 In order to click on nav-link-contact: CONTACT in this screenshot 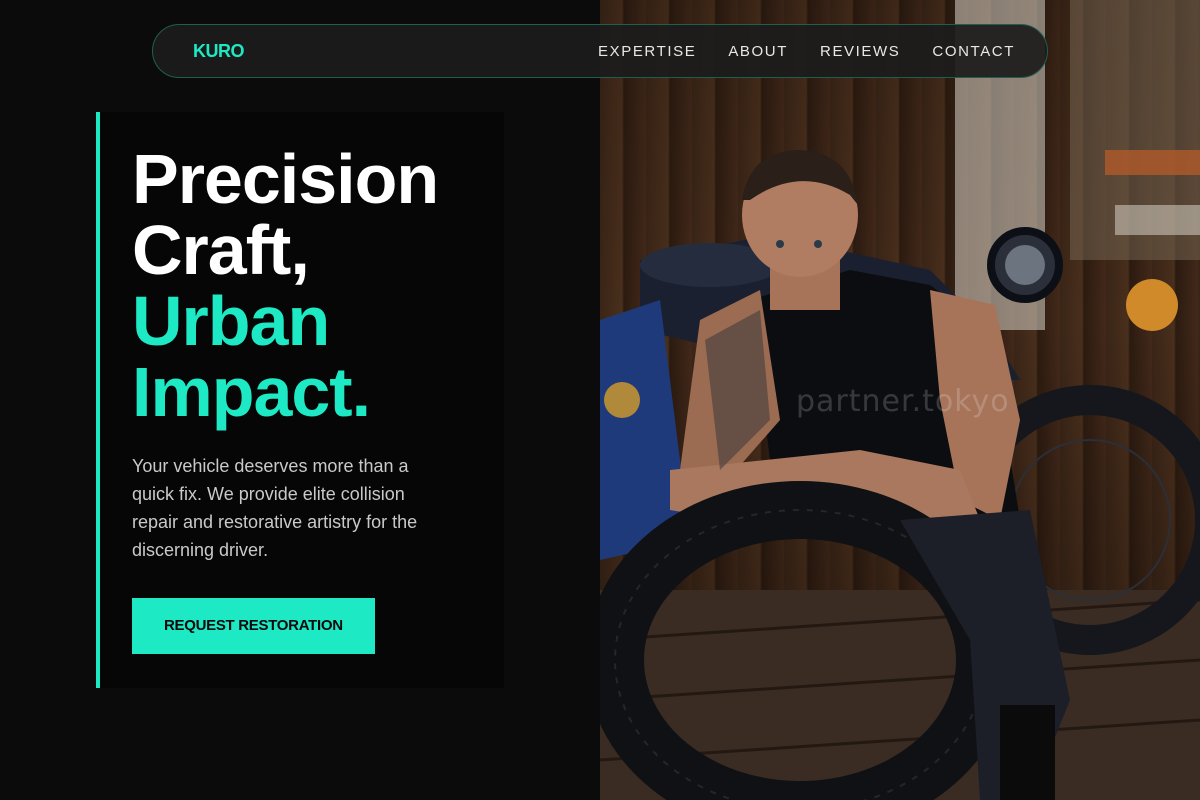, I will do `click(973, 51)`.